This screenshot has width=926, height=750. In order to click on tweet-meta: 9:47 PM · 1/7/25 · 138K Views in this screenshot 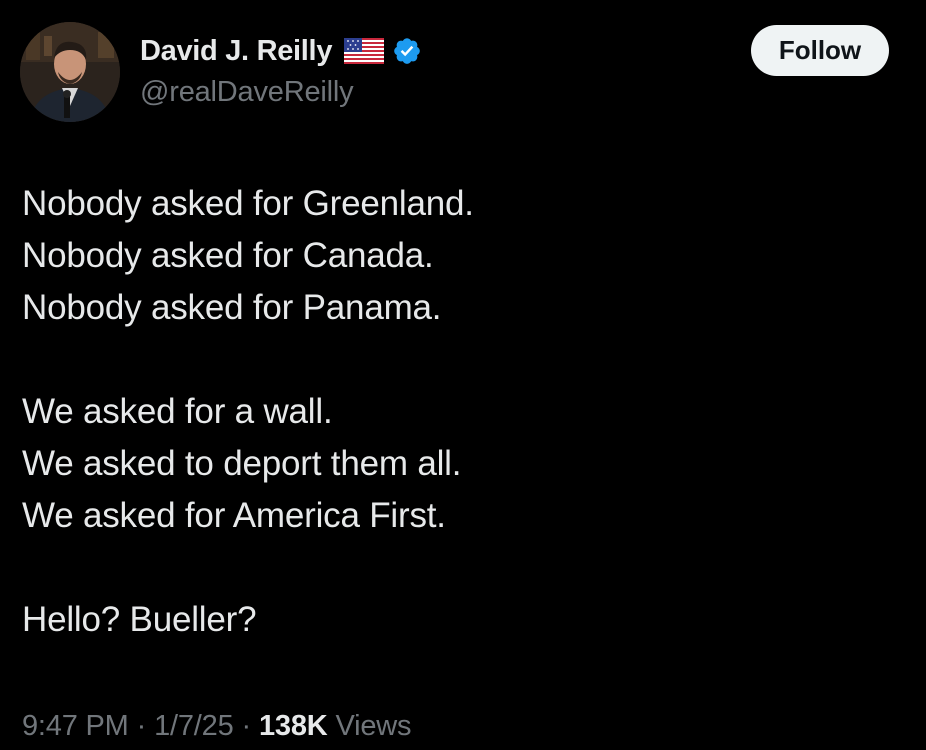, I will do `click(217, 726)`.